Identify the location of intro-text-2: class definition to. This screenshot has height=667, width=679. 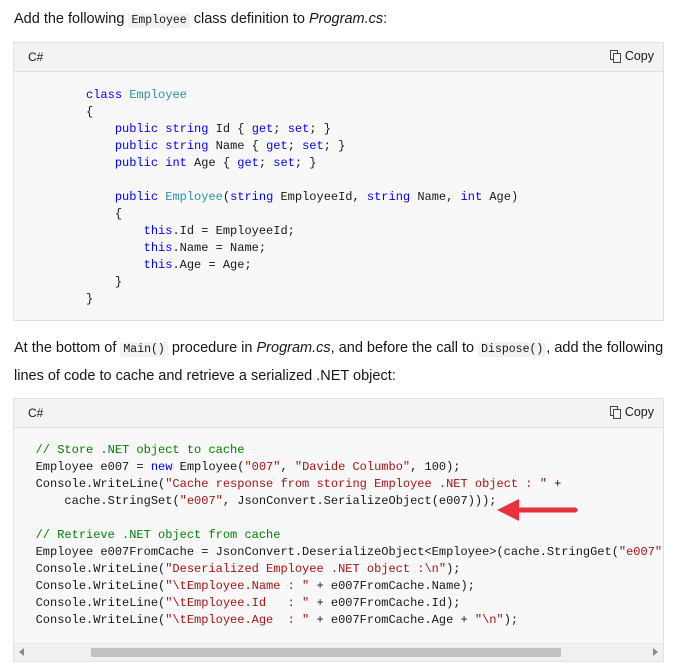
(249, 19).